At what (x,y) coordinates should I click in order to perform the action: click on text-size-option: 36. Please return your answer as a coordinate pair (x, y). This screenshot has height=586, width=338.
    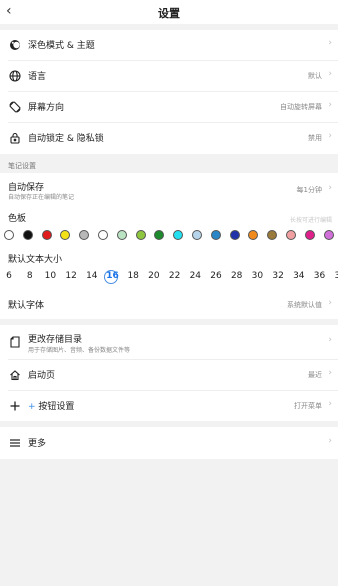
    Looking at the image, I should click on (320, 276).